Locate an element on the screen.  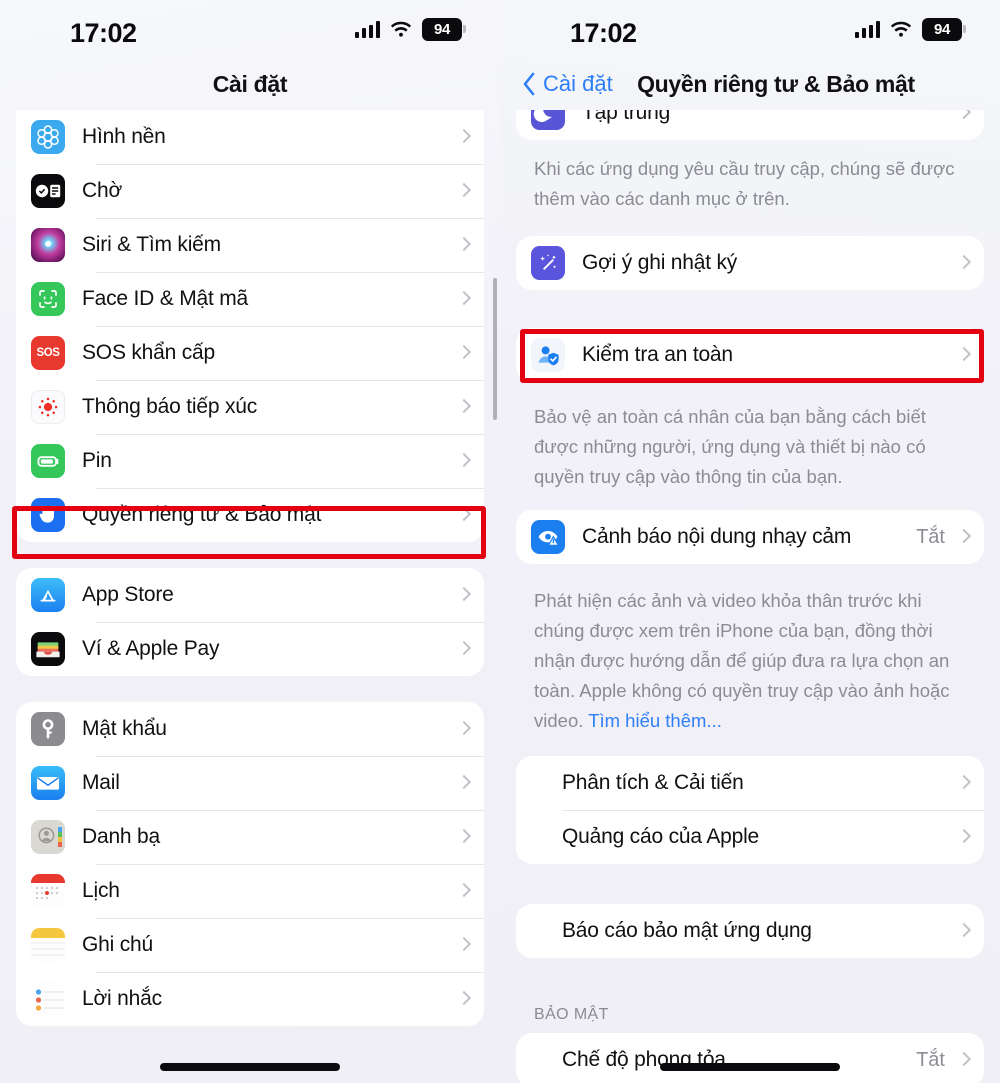
sidebar-item-exposure-notifications: Thông báo tiếp xúc is located at coordinates (250, 407).